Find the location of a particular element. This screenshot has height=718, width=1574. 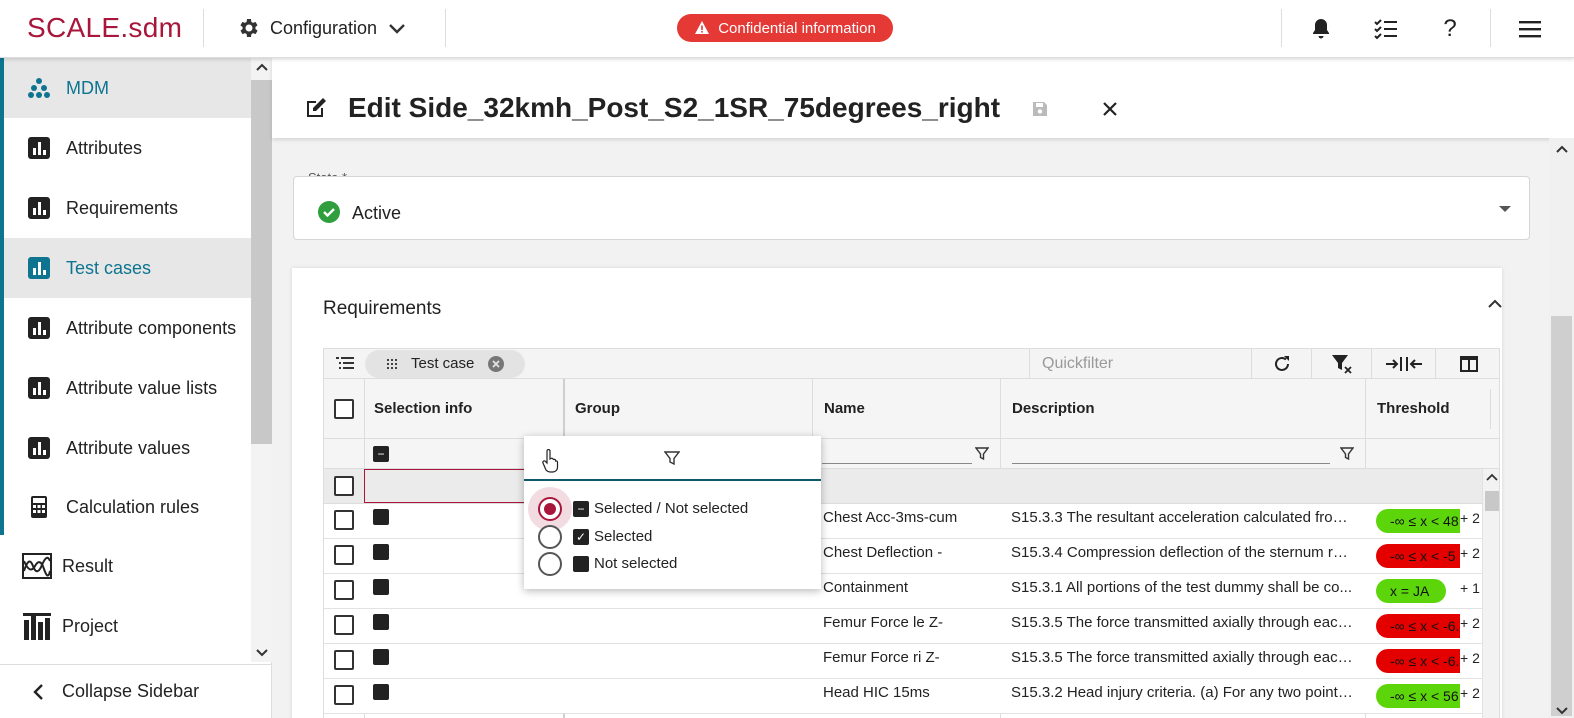

divider is located at coordinates (445, 28).